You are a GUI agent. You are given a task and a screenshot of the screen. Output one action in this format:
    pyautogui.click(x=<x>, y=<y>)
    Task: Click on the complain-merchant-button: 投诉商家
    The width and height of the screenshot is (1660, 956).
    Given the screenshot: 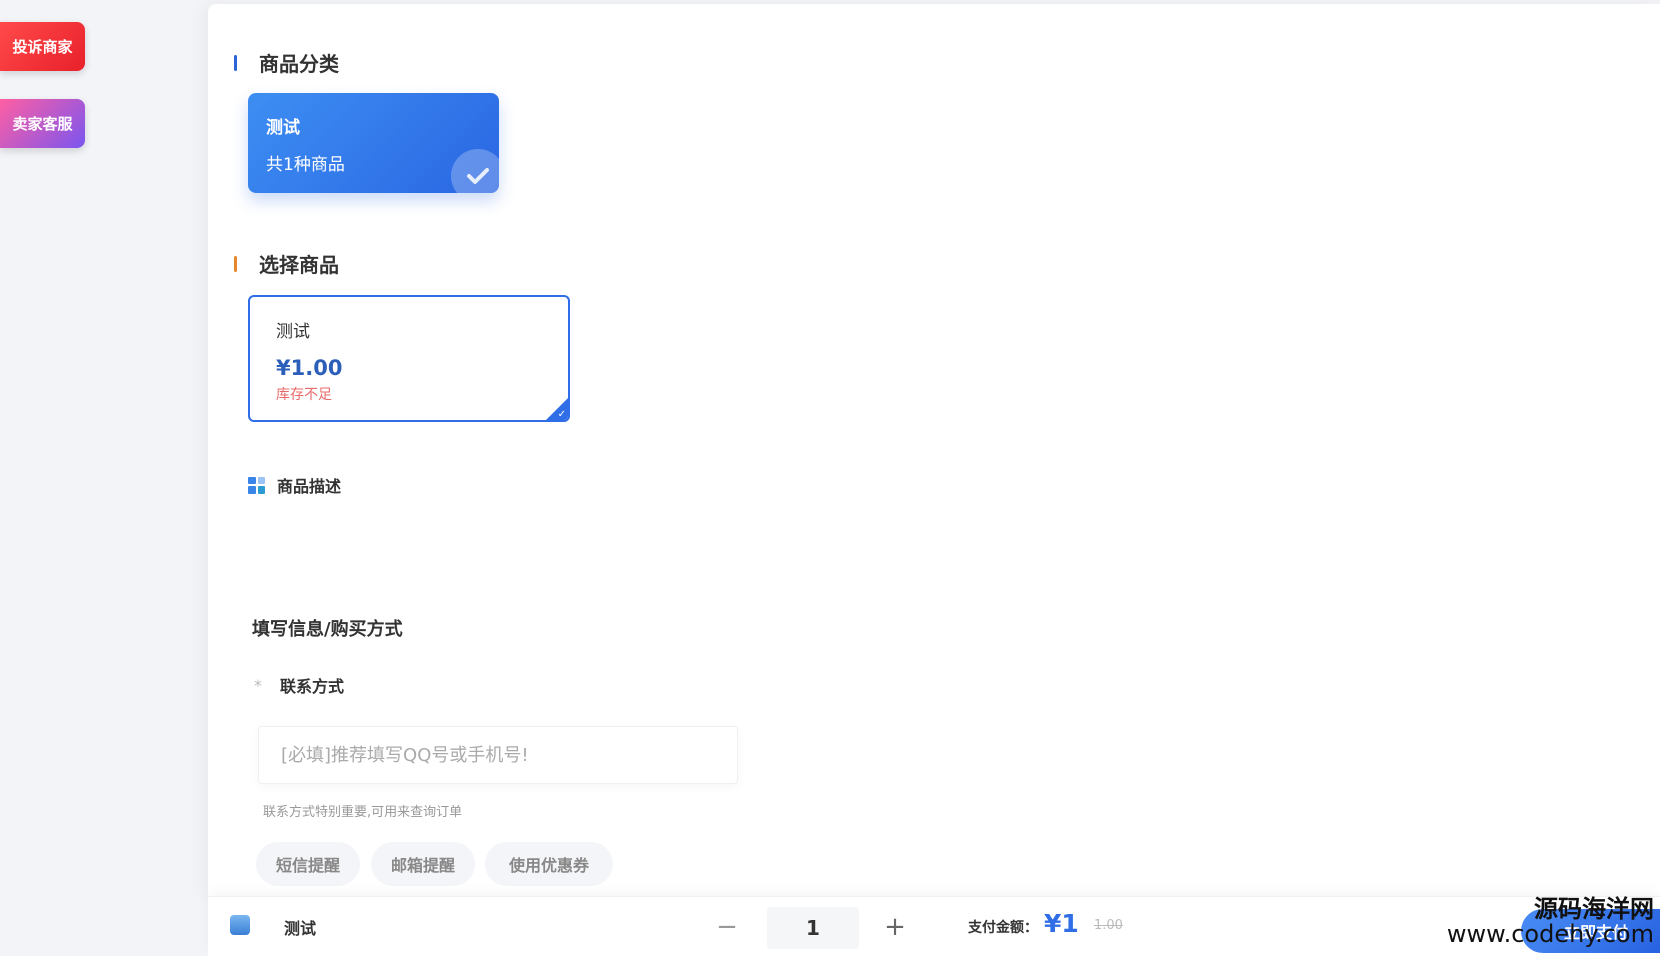 What is the action you would take?
    pyautogui.click(x=42, y=46)
    